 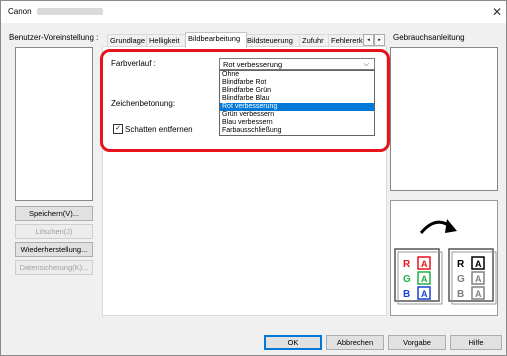 I want to click on user-settings-label: Benutzer-Voreinstellung :, so click(x=54, y=37).